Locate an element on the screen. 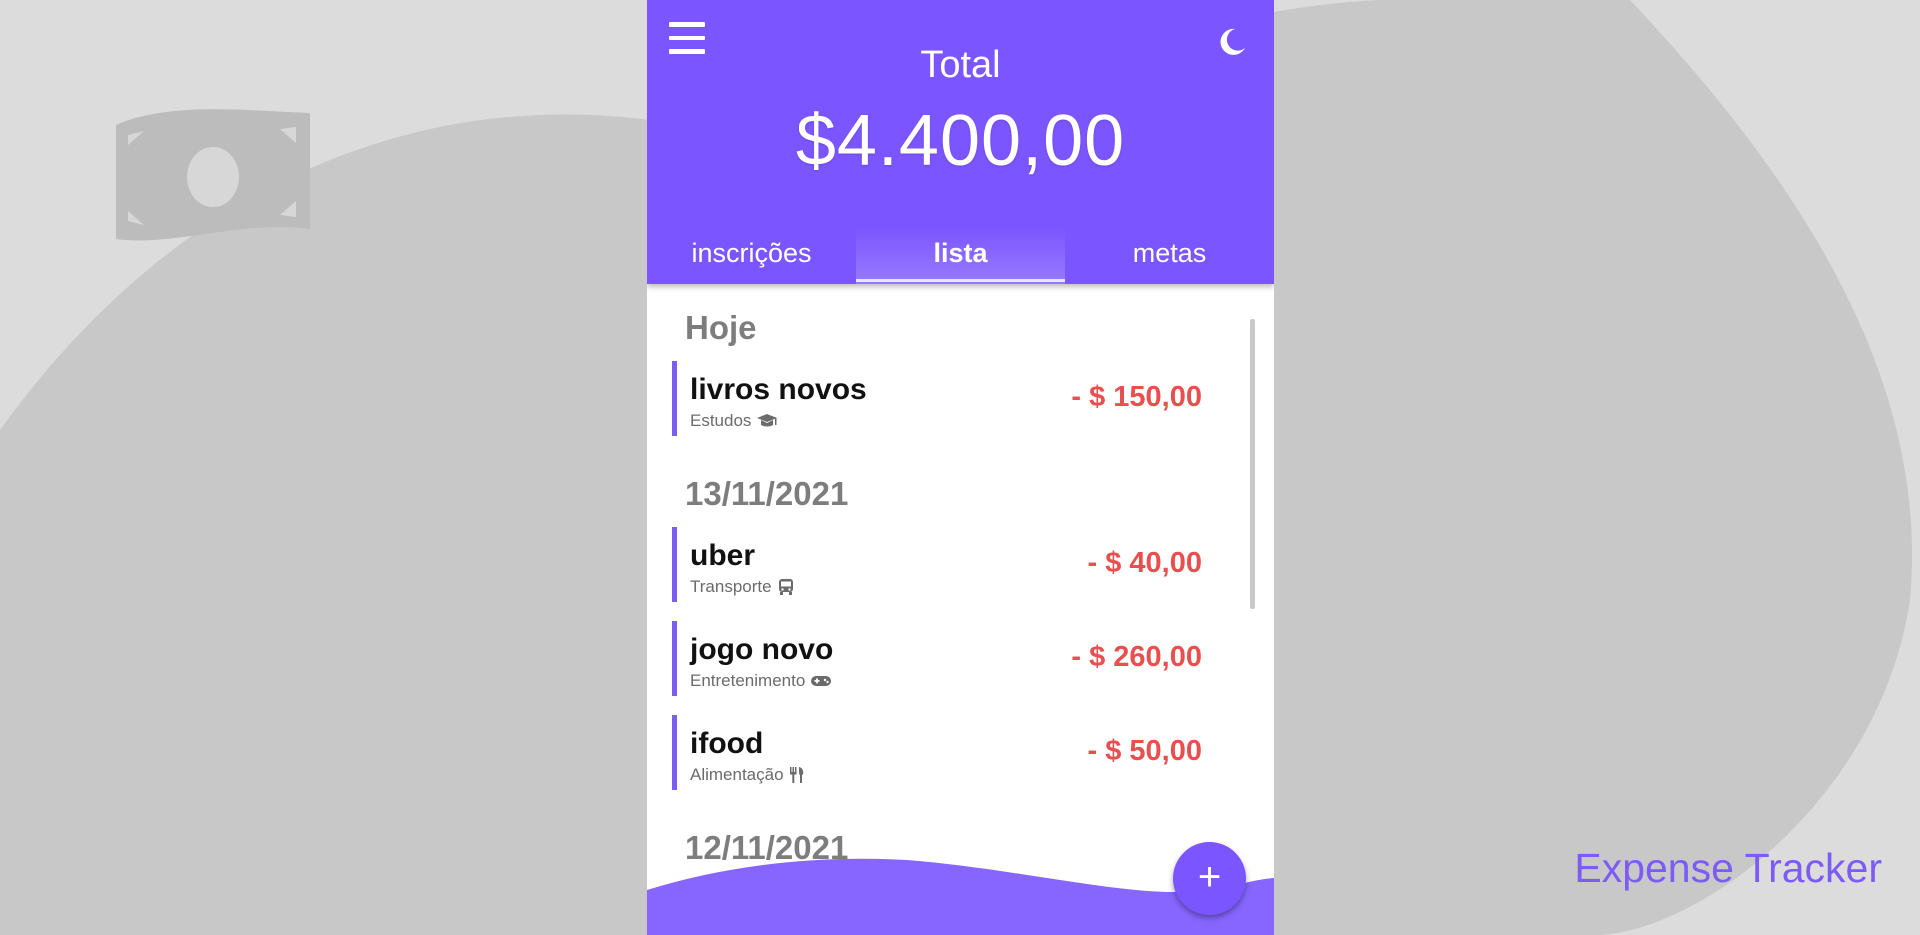 Image resolution: width=1920 pixels, height=935 pixels. list-item: ifood Alimentação - $ 50,00 is located at coordinates (937, 752).